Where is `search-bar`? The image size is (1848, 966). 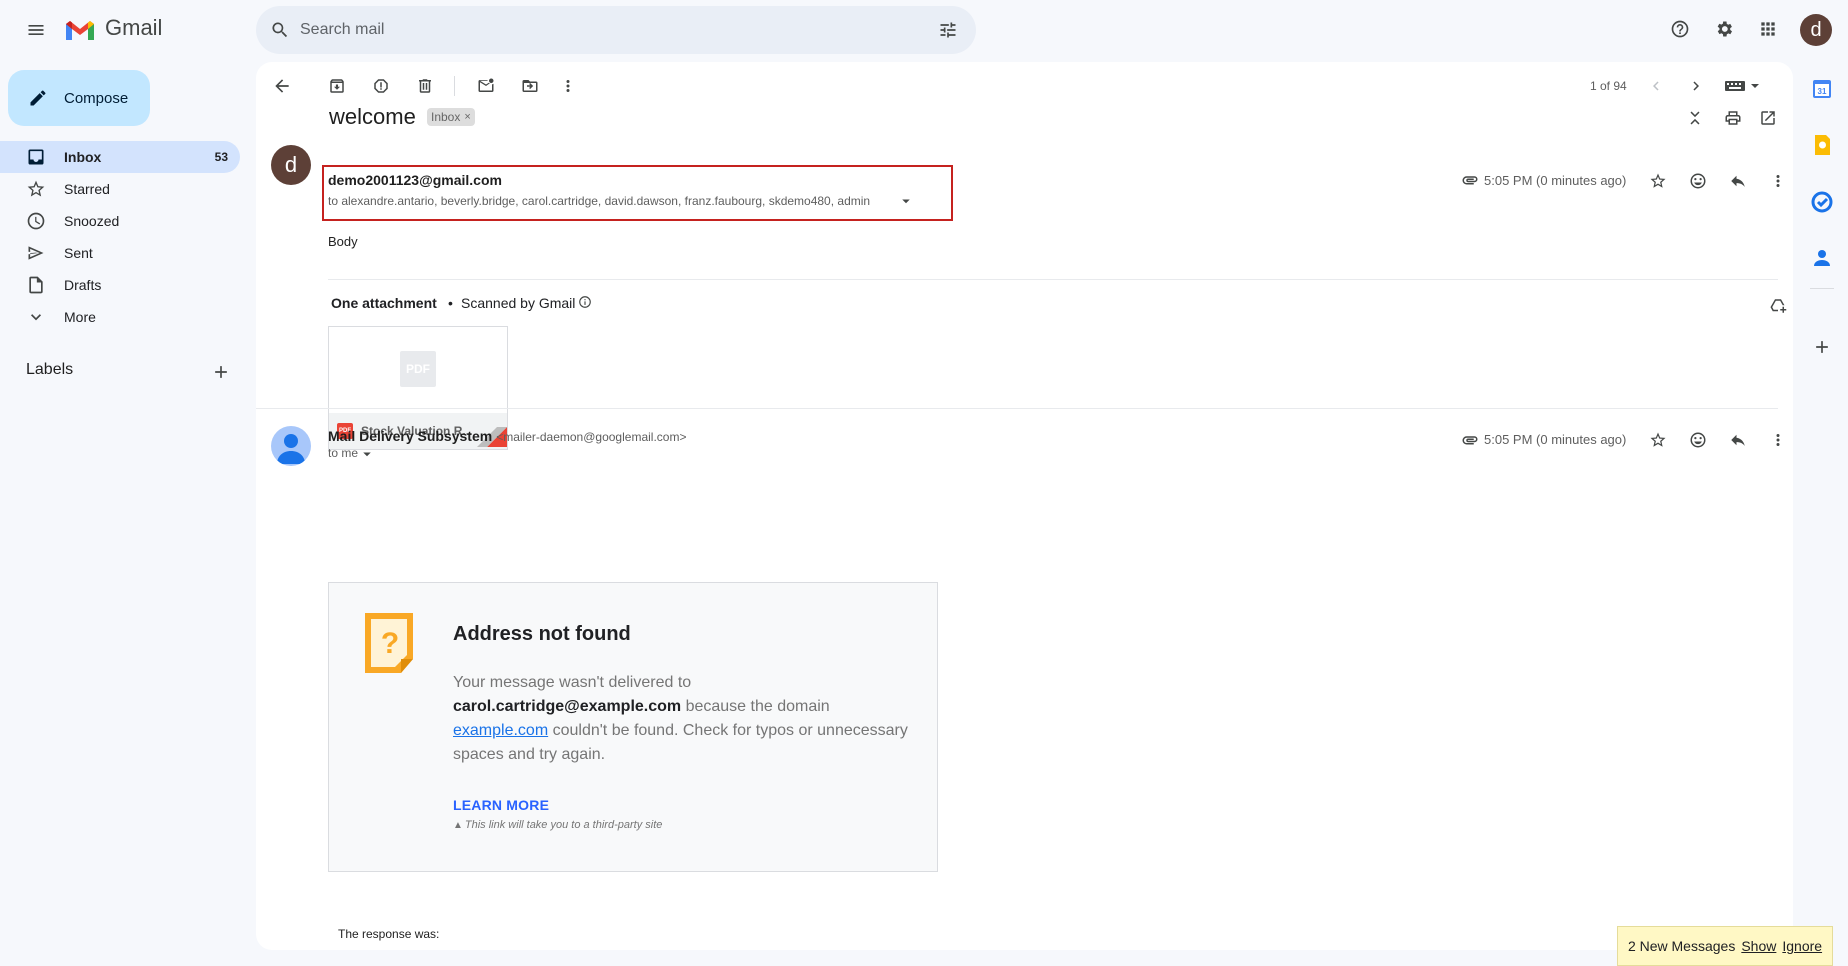 search-bar is located at coordinates (616, 30).